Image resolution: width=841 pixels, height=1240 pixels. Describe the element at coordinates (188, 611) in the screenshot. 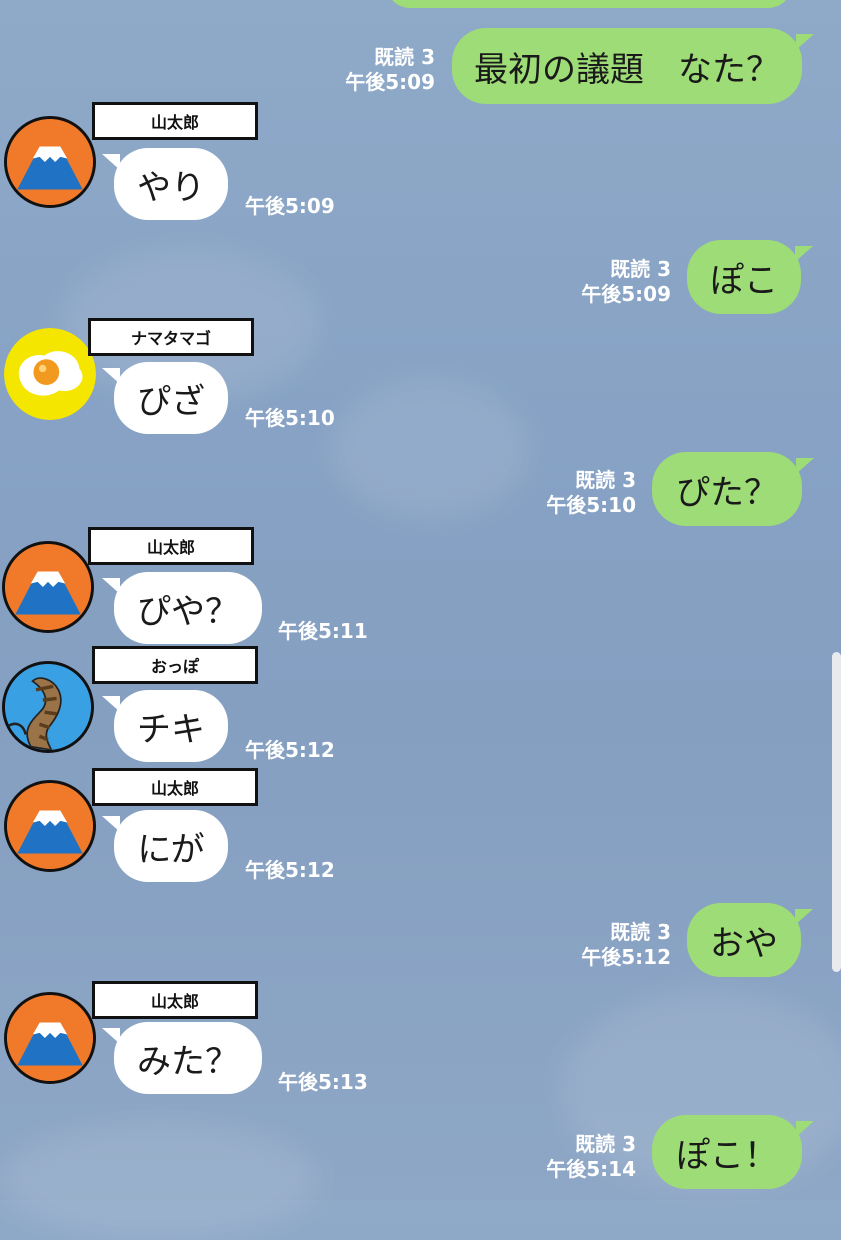

I see `message-text: ぴや？` at that location.